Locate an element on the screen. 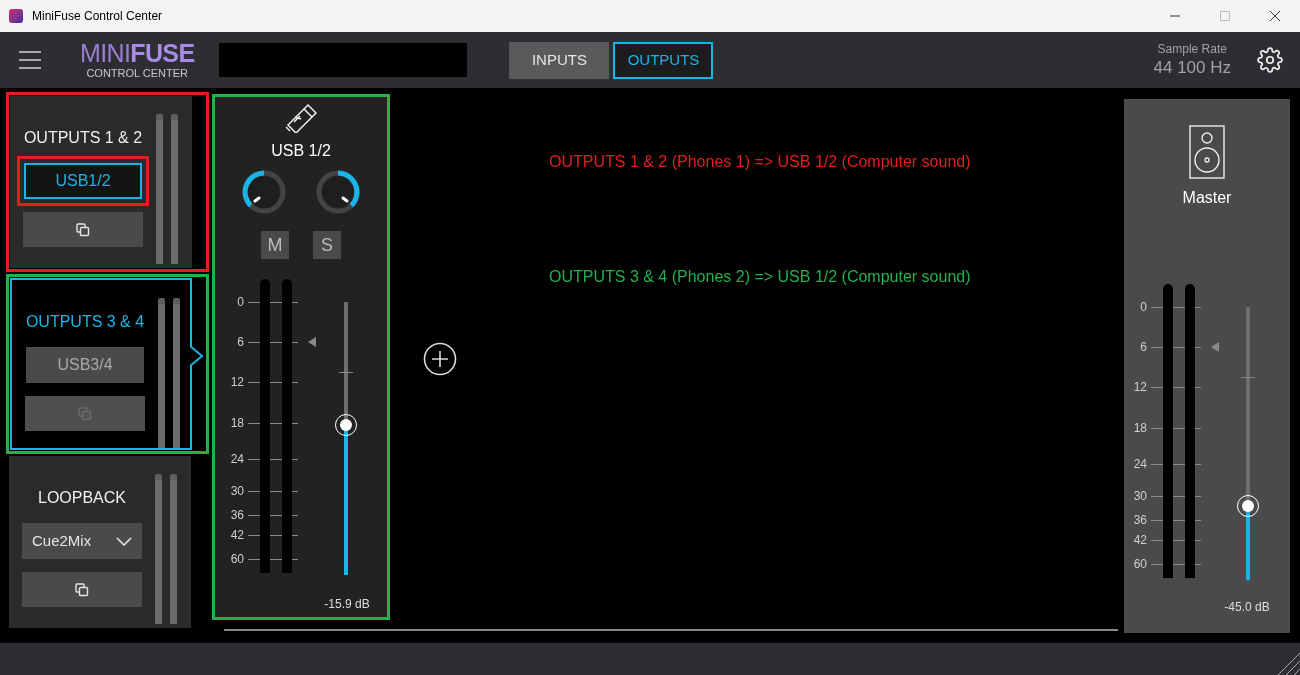 The height and width of the screenshot is (675, 1300). fader-reading: -15.9 dB is located at coordinates (347, 604).